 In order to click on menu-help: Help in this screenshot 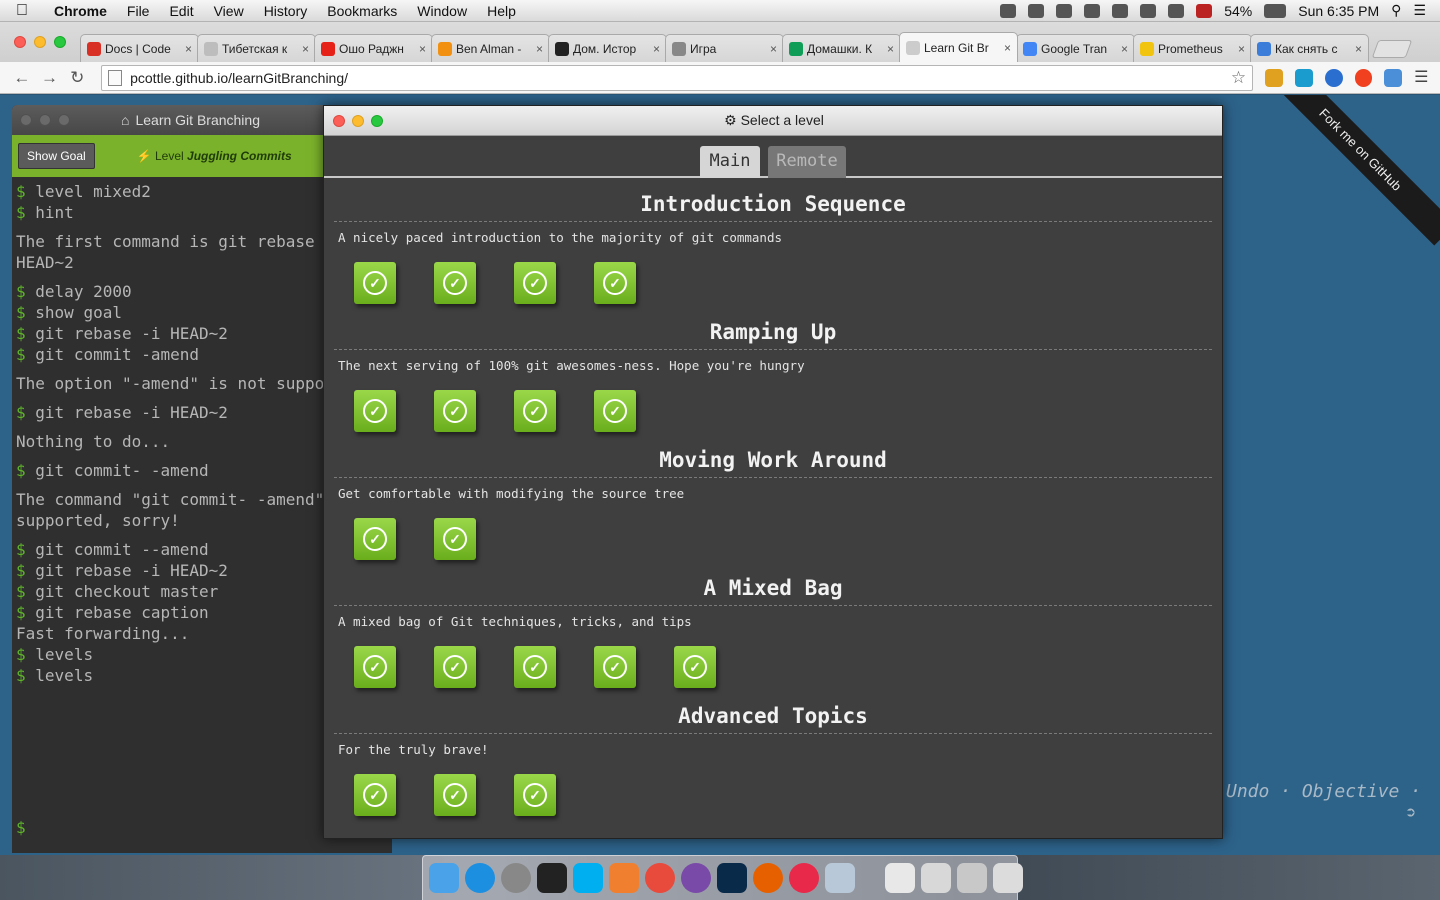, I will do `click(501, 11)`.